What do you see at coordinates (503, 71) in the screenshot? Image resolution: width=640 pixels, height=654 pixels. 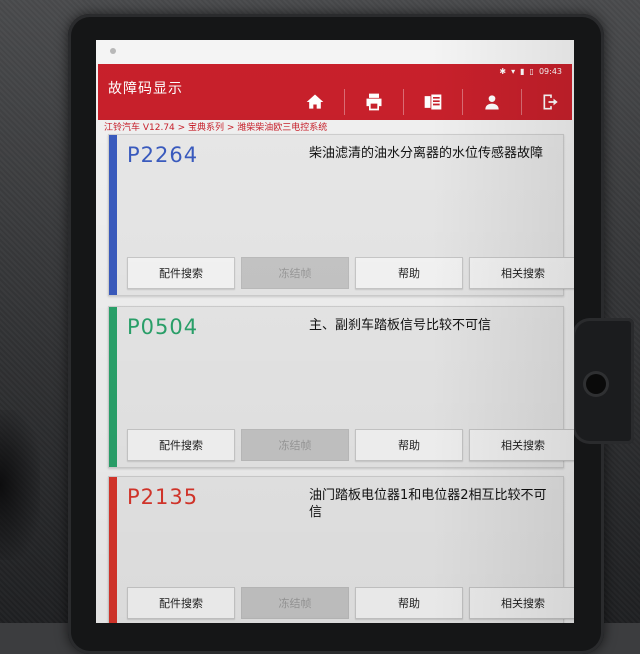 I see `bluetooth-icon: ✱` at bounding box center [503, 71].